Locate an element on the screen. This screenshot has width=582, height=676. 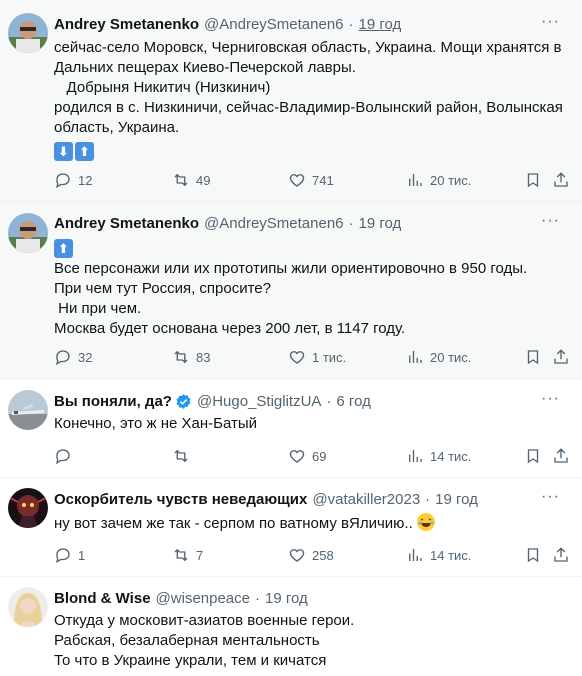
repost-button is located at coordinates (184, 456).